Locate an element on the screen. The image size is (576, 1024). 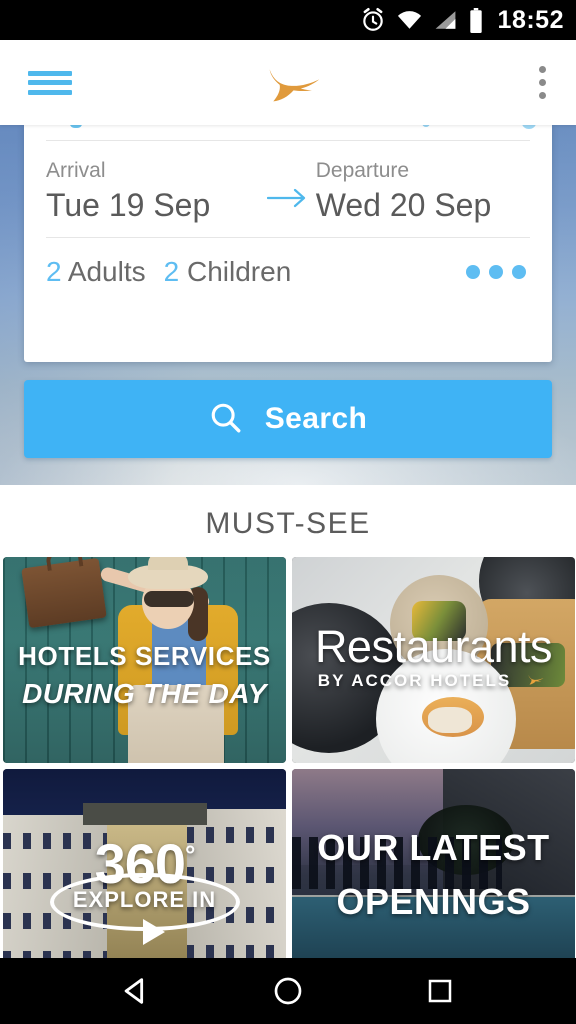
tile-latest-openings: OUR LATEST OPENINGS is located at coordinates (433, 872).